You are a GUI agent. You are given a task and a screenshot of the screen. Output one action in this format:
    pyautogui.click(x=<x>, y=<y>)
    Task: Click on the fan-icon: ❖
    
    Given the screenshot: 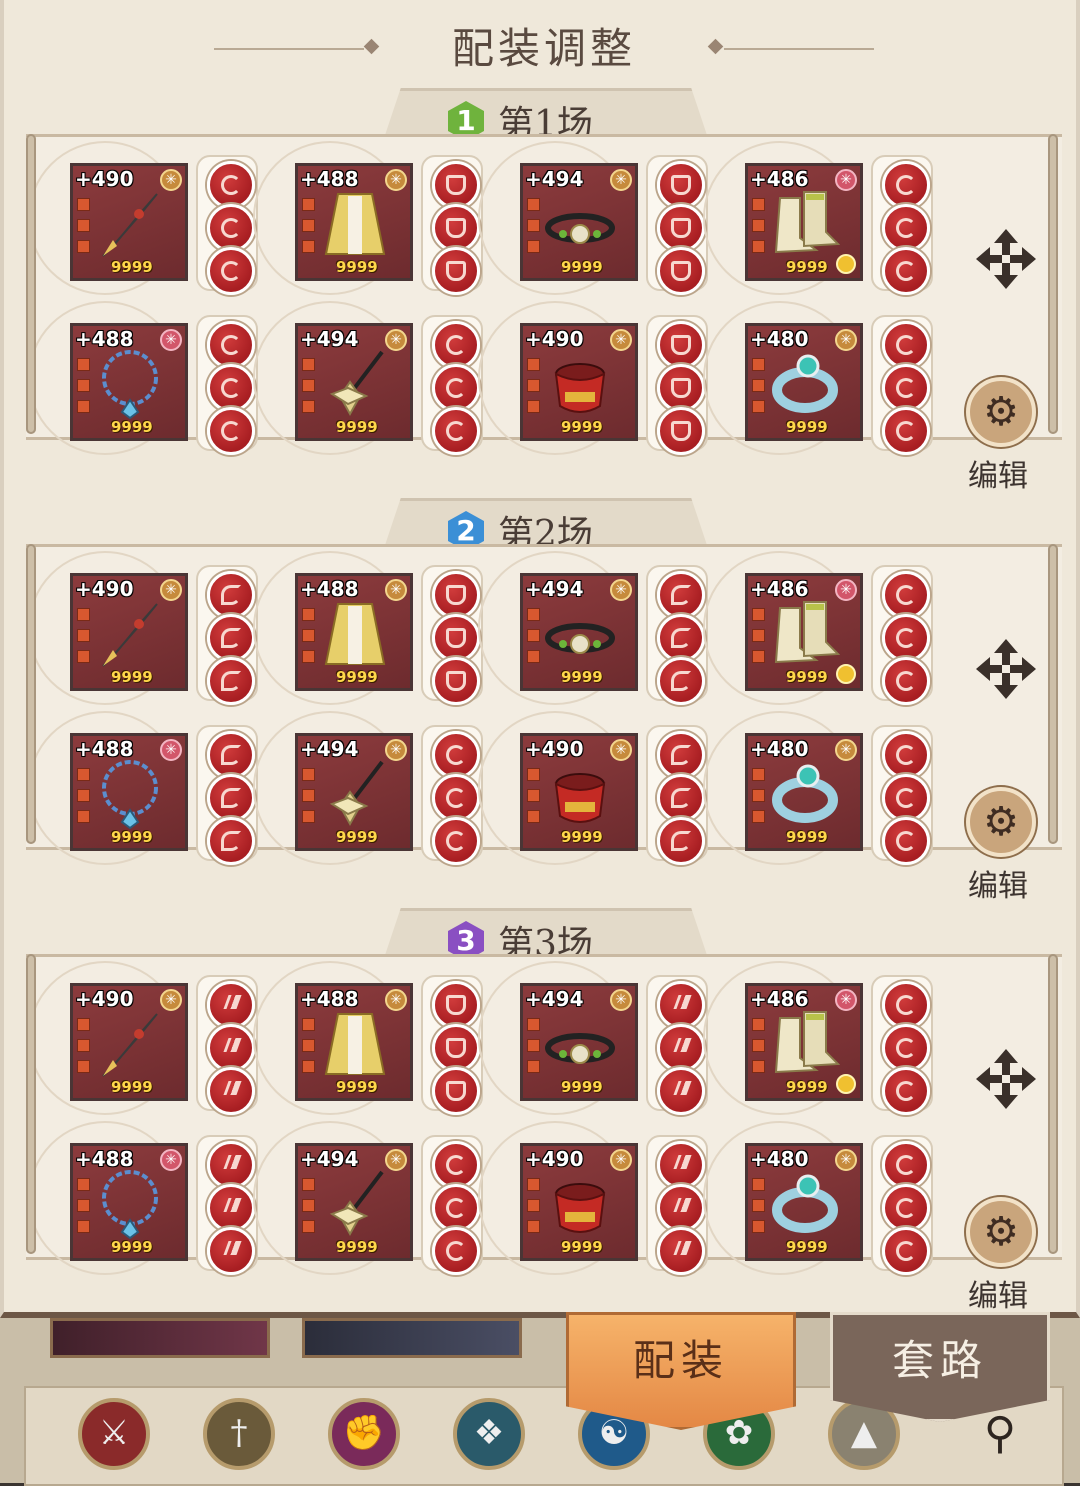 What is the action you would take?
    pyautogui.click(x=489, y=1434)
    